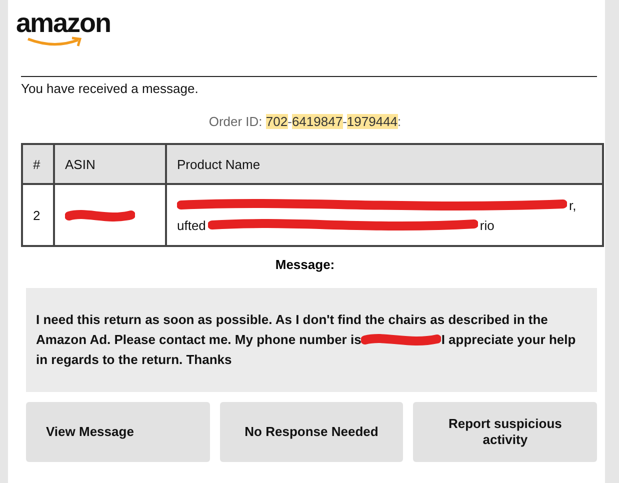  Describe the element at coordinates (312, 432) in the screenshot. I see `action-button: No Response Needed` at that location.